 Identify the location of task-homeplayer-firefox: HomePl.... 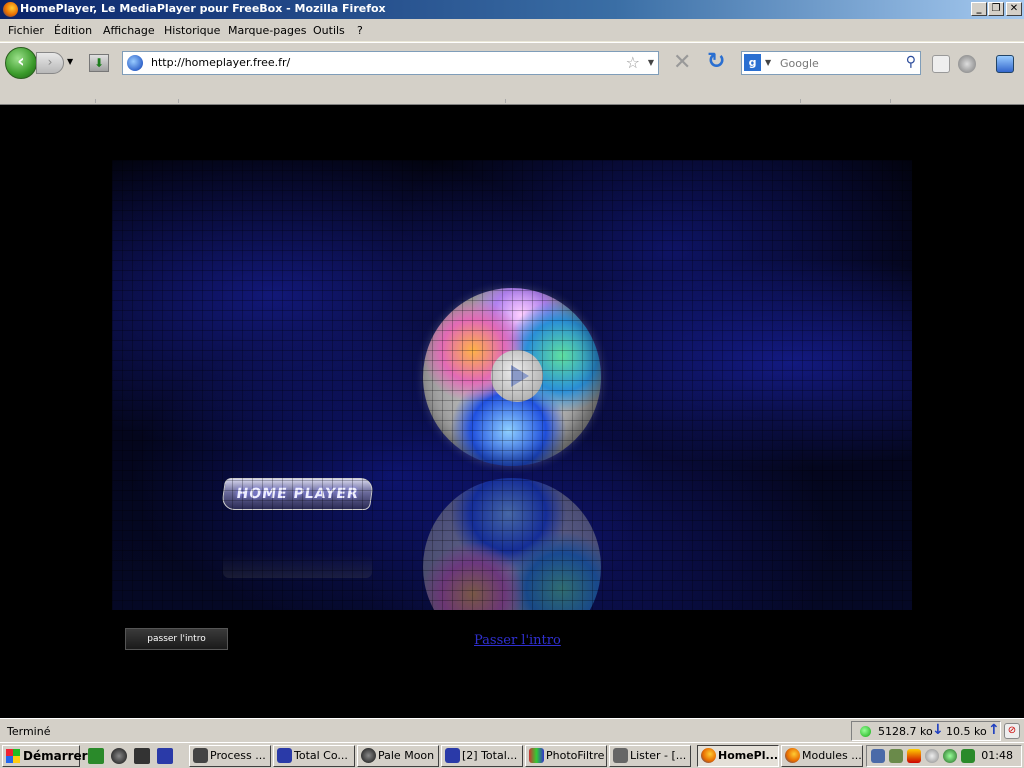
(738, 756).